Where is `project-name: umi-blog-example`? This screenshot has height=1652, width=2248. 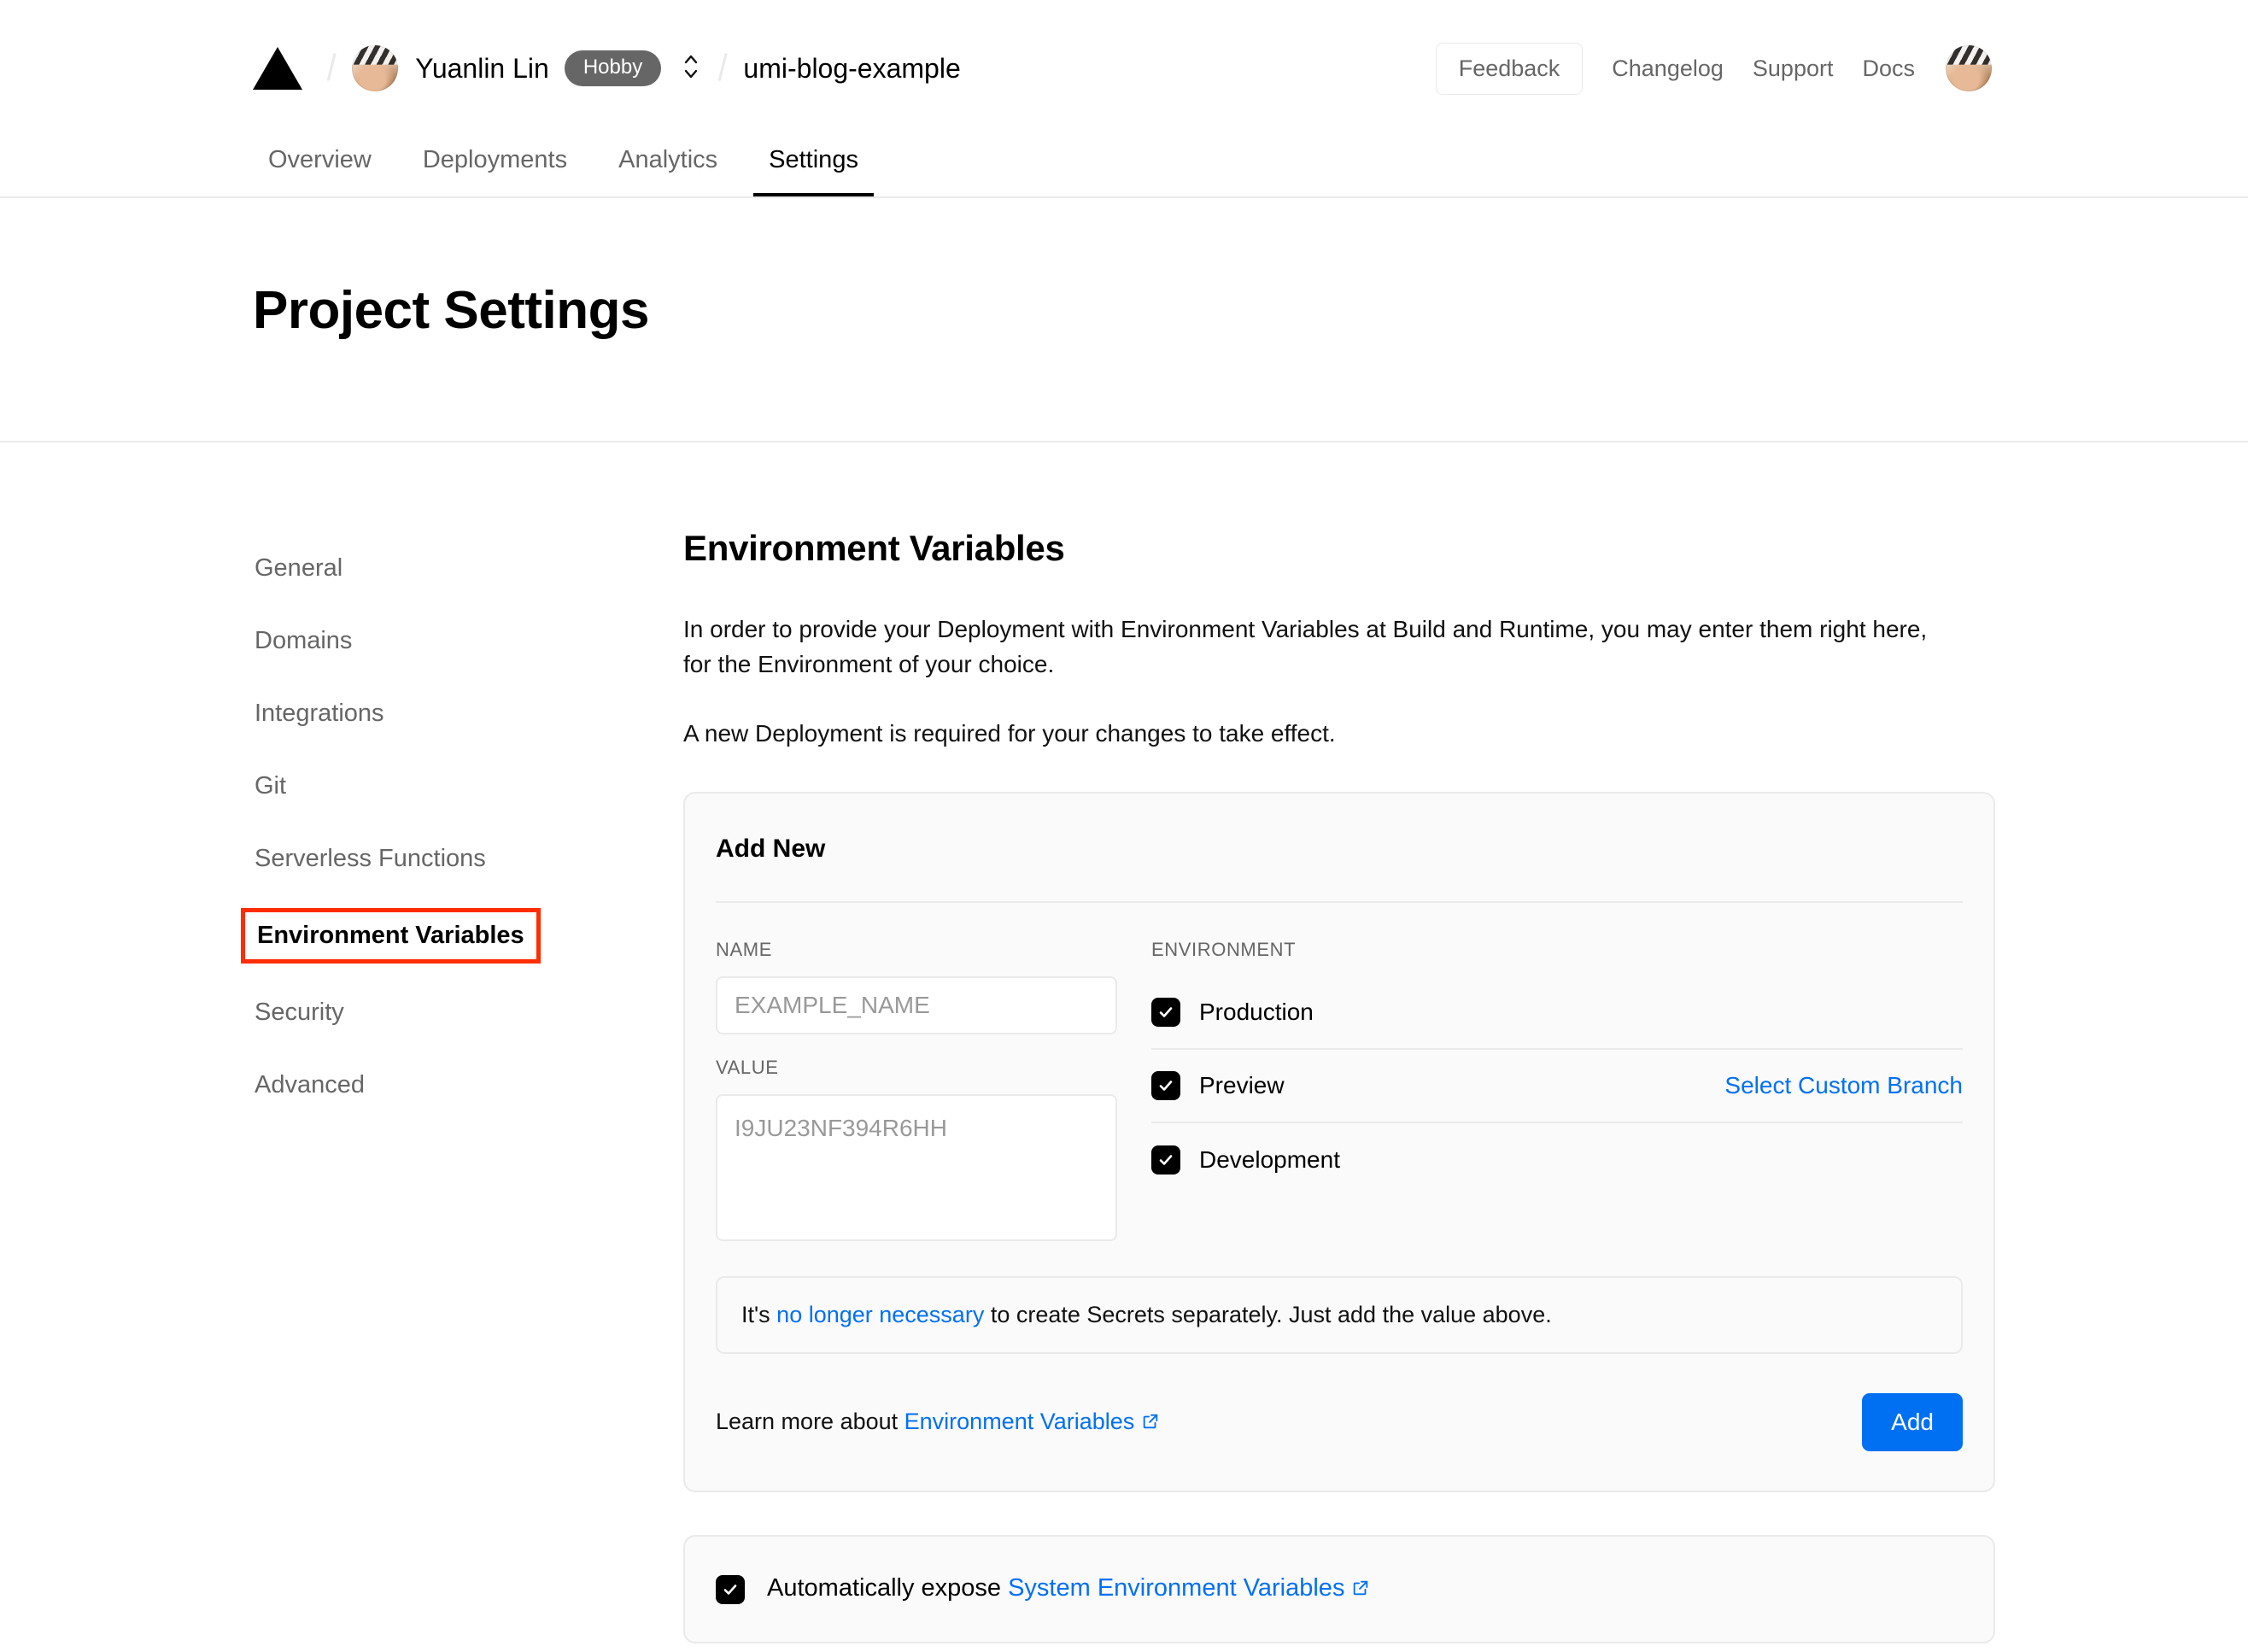 project-name: umi-blog-example is located at coordinates (851, 69).